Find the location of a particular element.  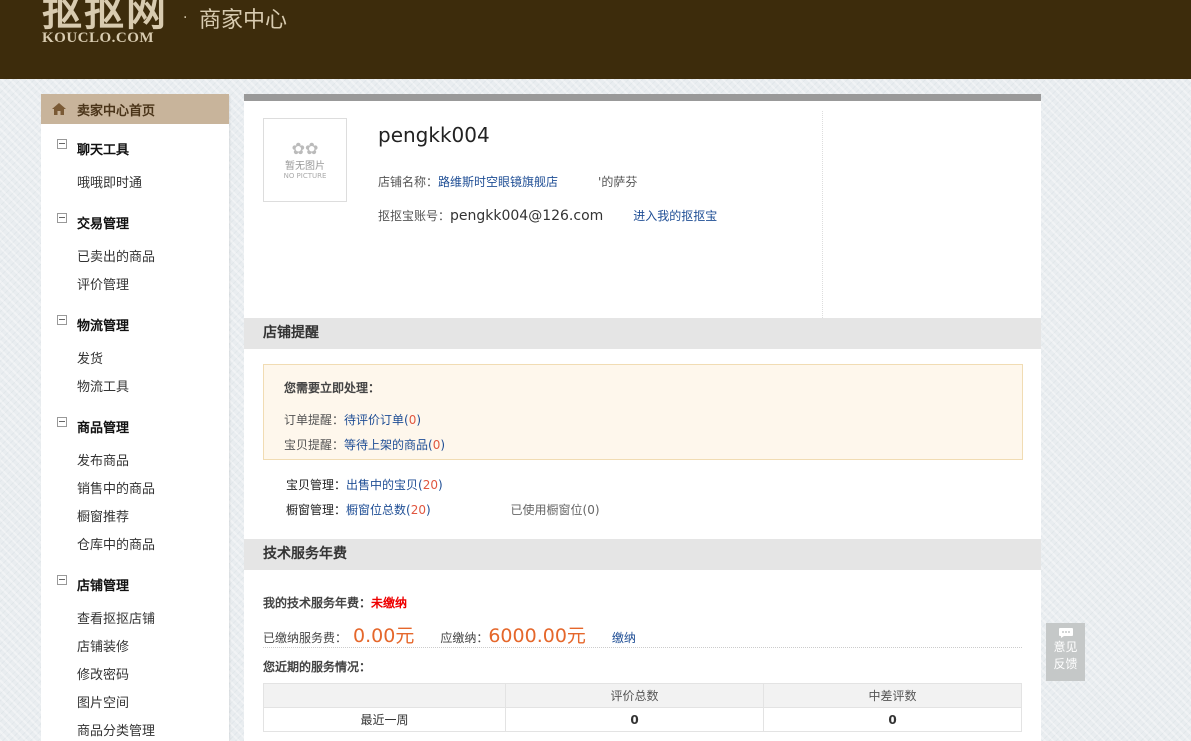

table-header: 中差评数 is located at coordinates (892, 695).